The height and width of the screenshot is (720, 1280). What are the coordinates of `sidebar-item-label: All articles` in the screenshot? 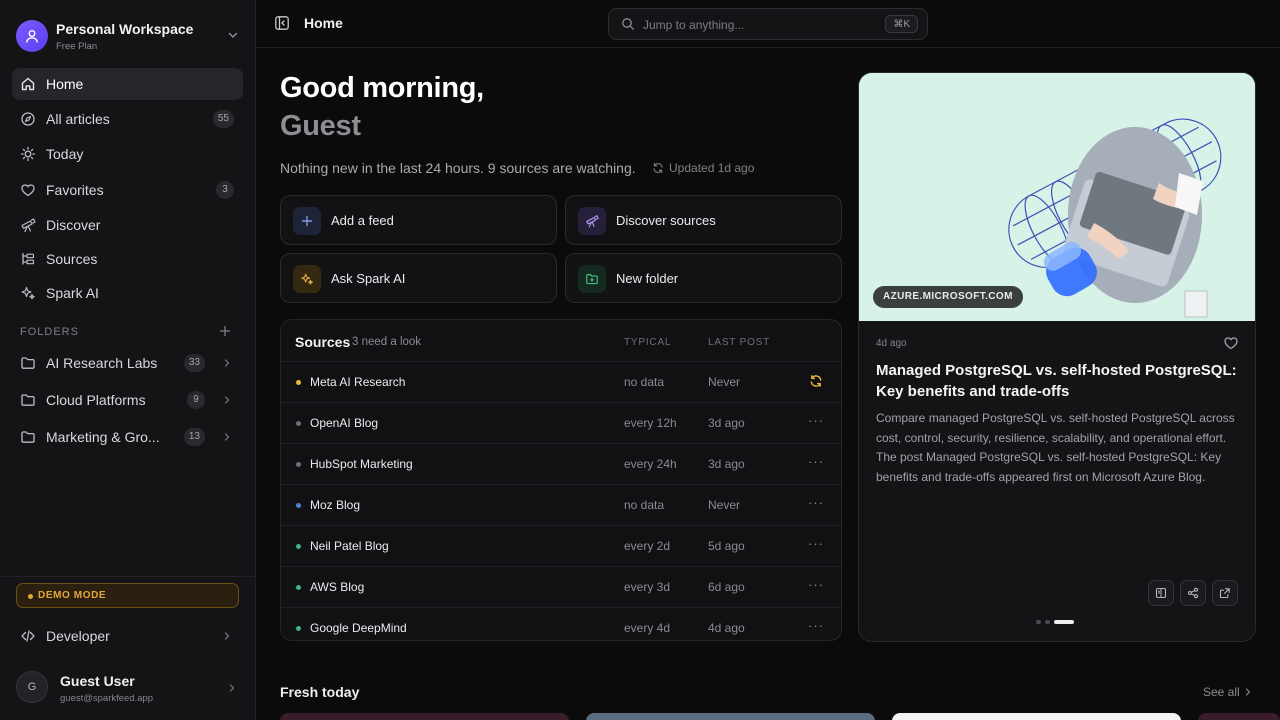 It's located at (78, 119).